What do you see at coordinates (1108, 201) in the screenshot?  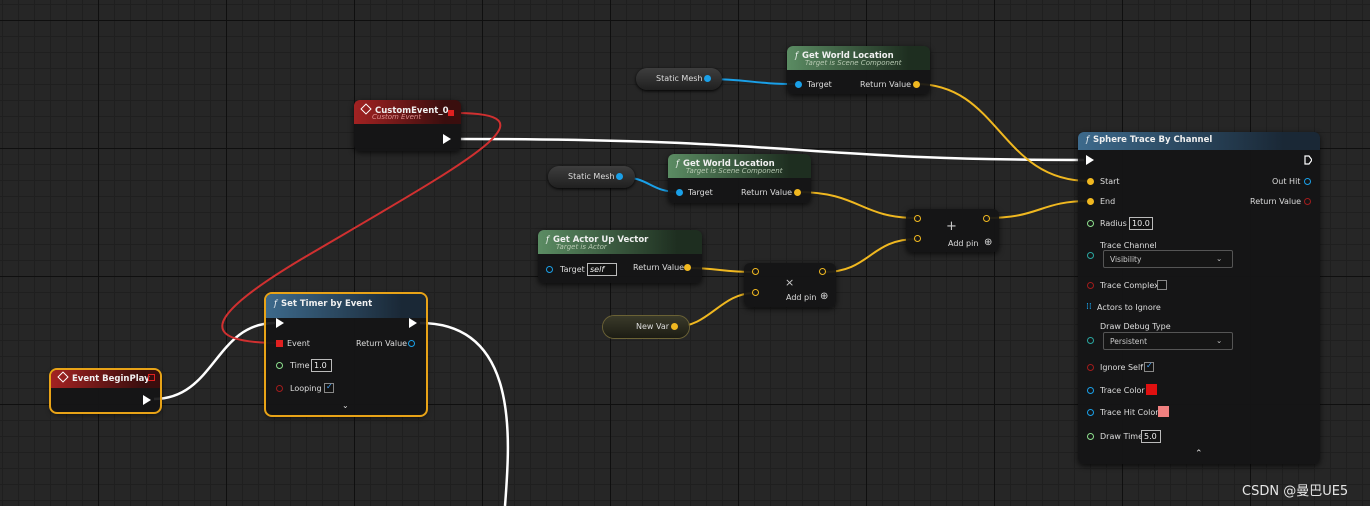 I see `end-label: End` at bounding box center [1108, 201].